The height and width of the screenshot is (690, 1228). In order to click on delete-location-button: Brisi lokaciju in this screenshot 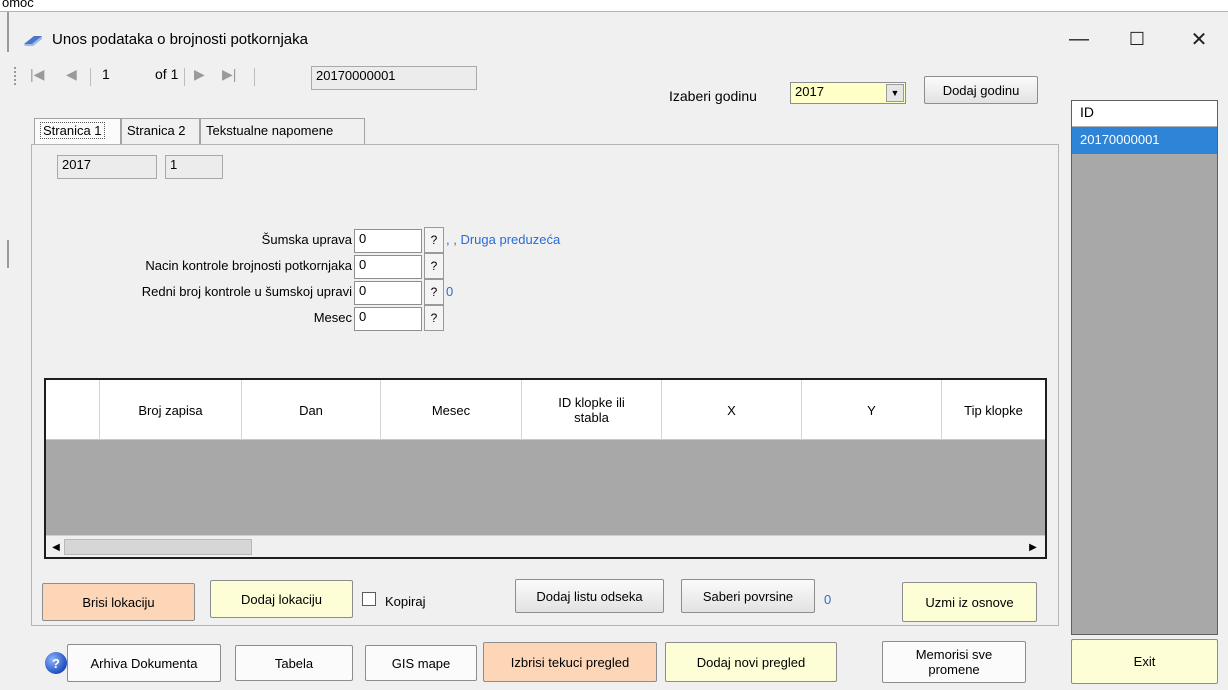, I will do `click(118, 602)`.